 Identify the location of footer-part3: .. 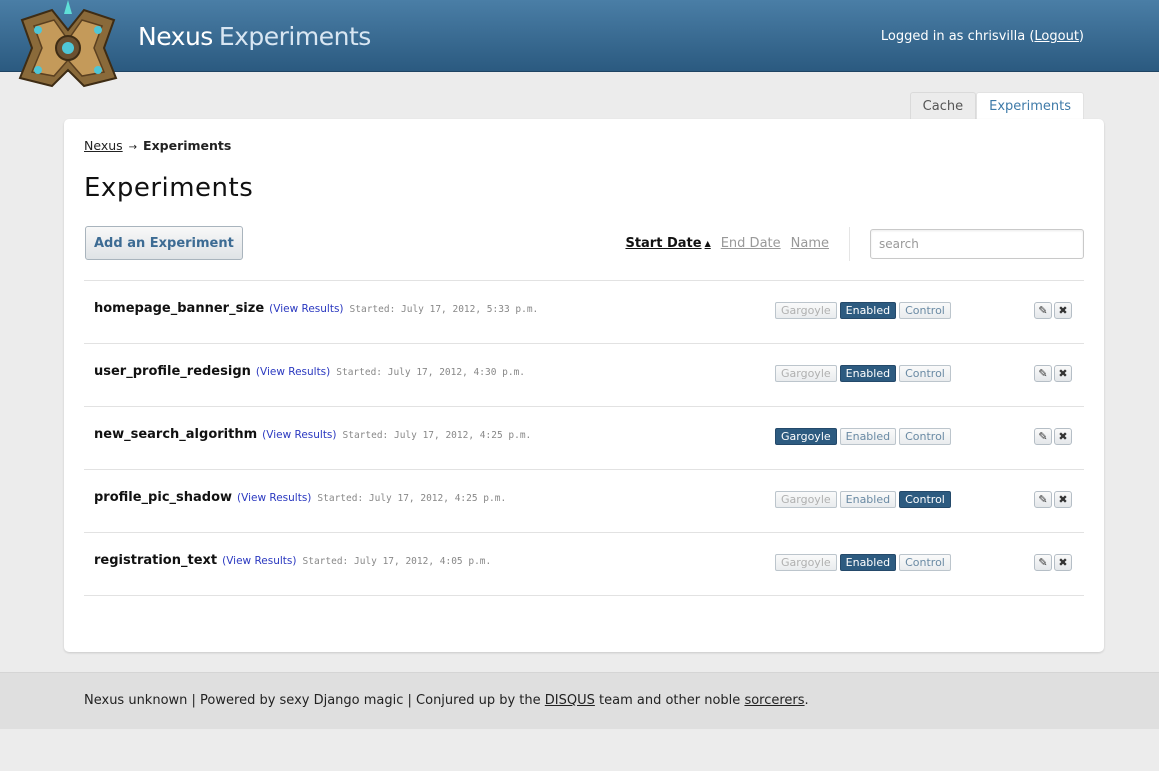
(806, 700).